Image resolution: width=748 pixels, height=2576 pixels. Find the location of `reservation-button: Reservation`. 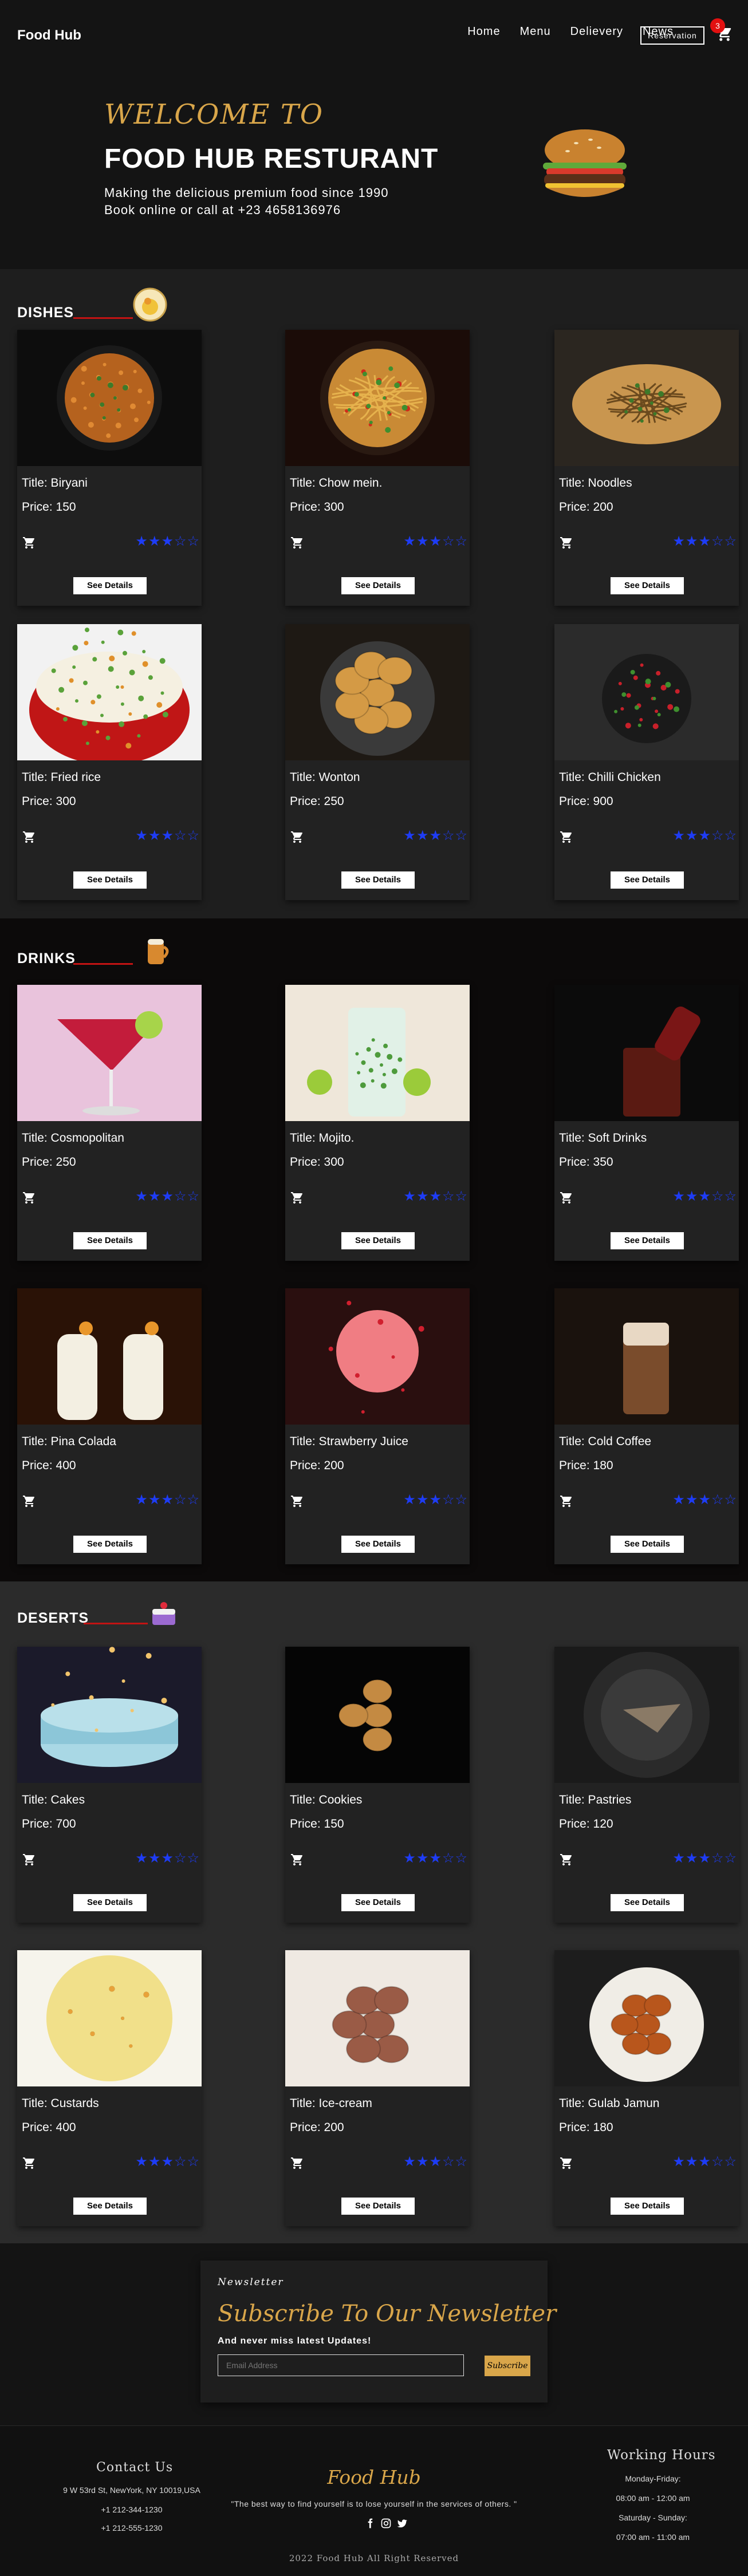

reservation-button: Reservation is located at coordinates (672, 35).